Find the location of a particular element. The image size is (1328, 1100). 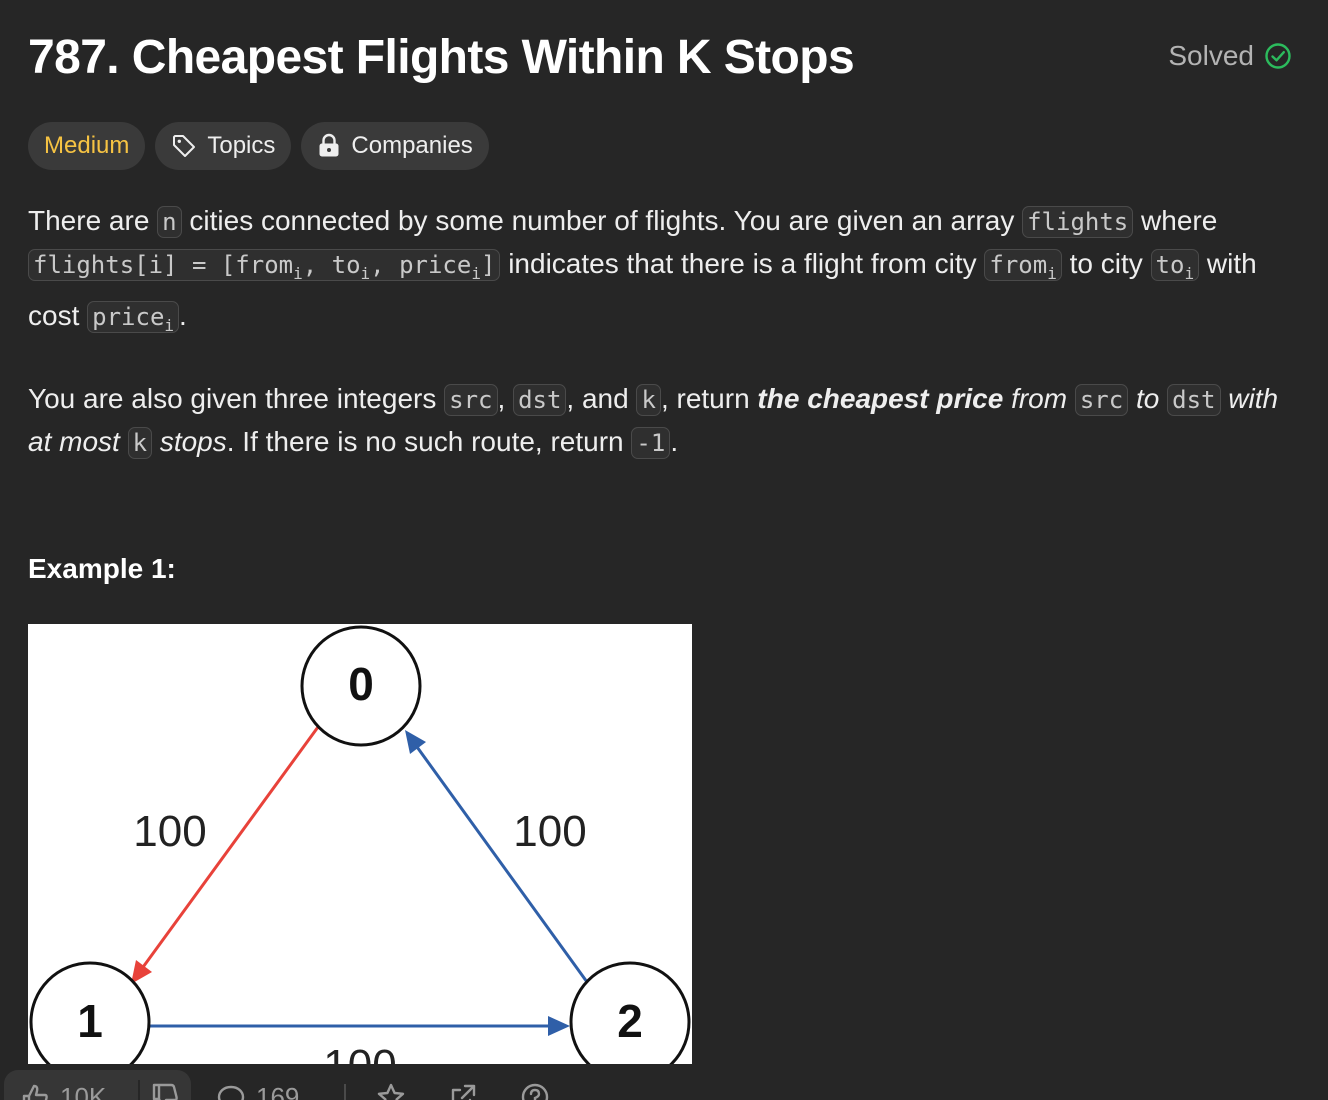

example-title: Example 1: is located at coordinates (102, 568).